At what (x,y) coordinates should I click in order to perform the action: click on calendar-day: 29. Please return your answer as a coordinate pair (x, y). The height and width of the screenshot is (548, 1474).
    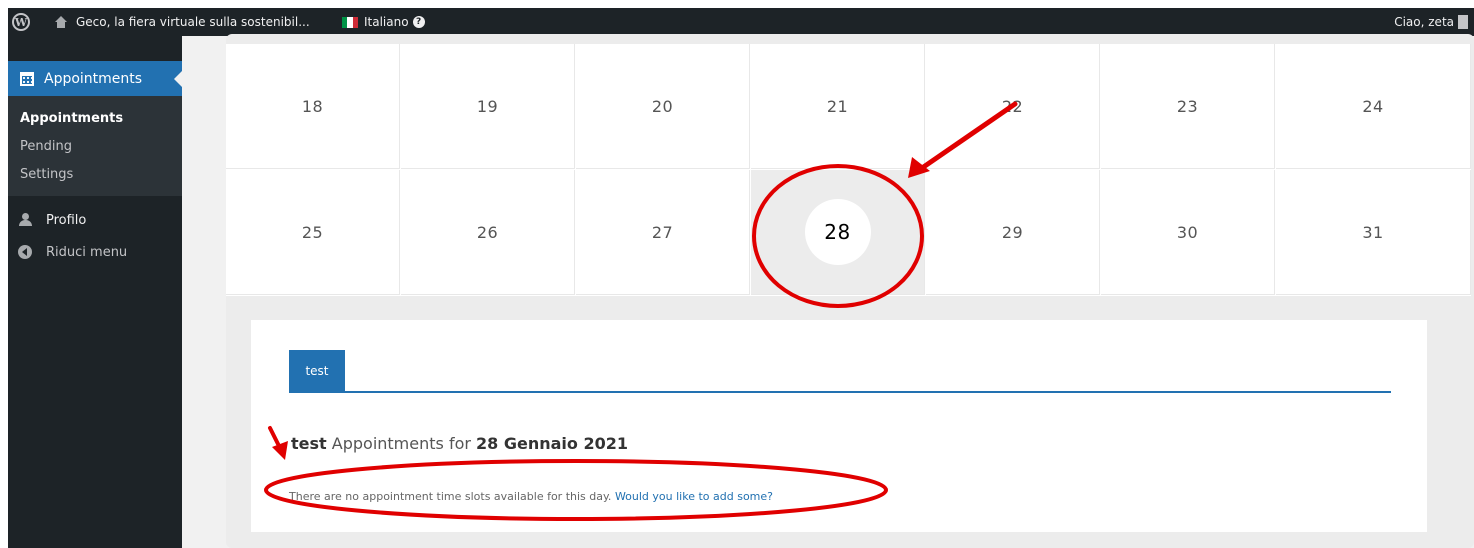
    Looking at the image, I should click on (1013, 232).